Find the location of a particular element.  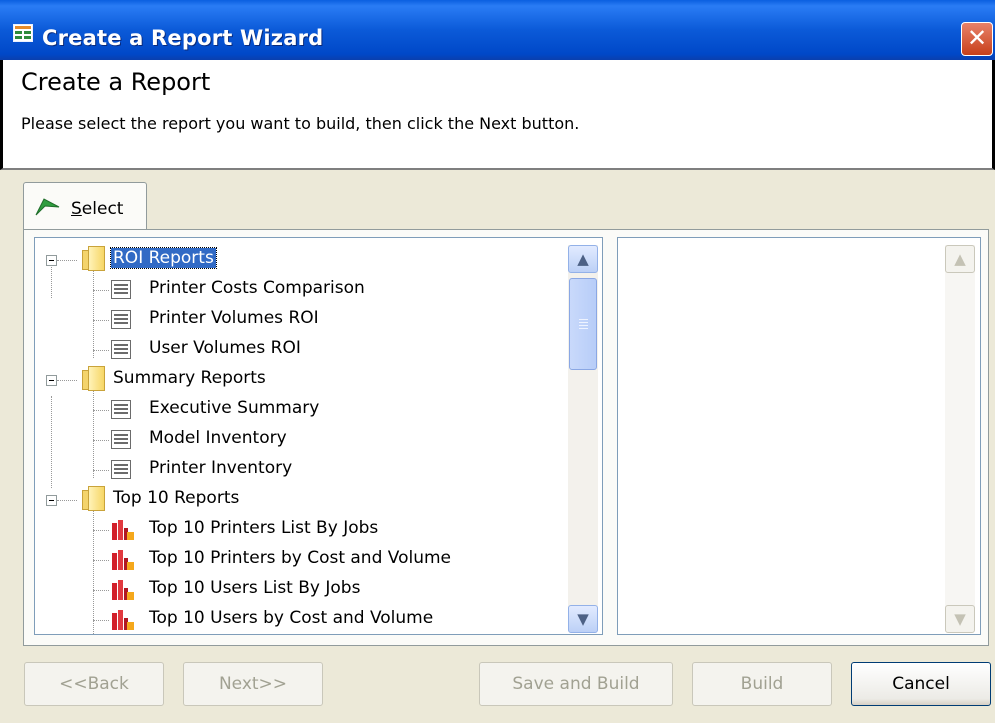

tree-item-label: Printer Inventory is located at coordinates (221, 468).